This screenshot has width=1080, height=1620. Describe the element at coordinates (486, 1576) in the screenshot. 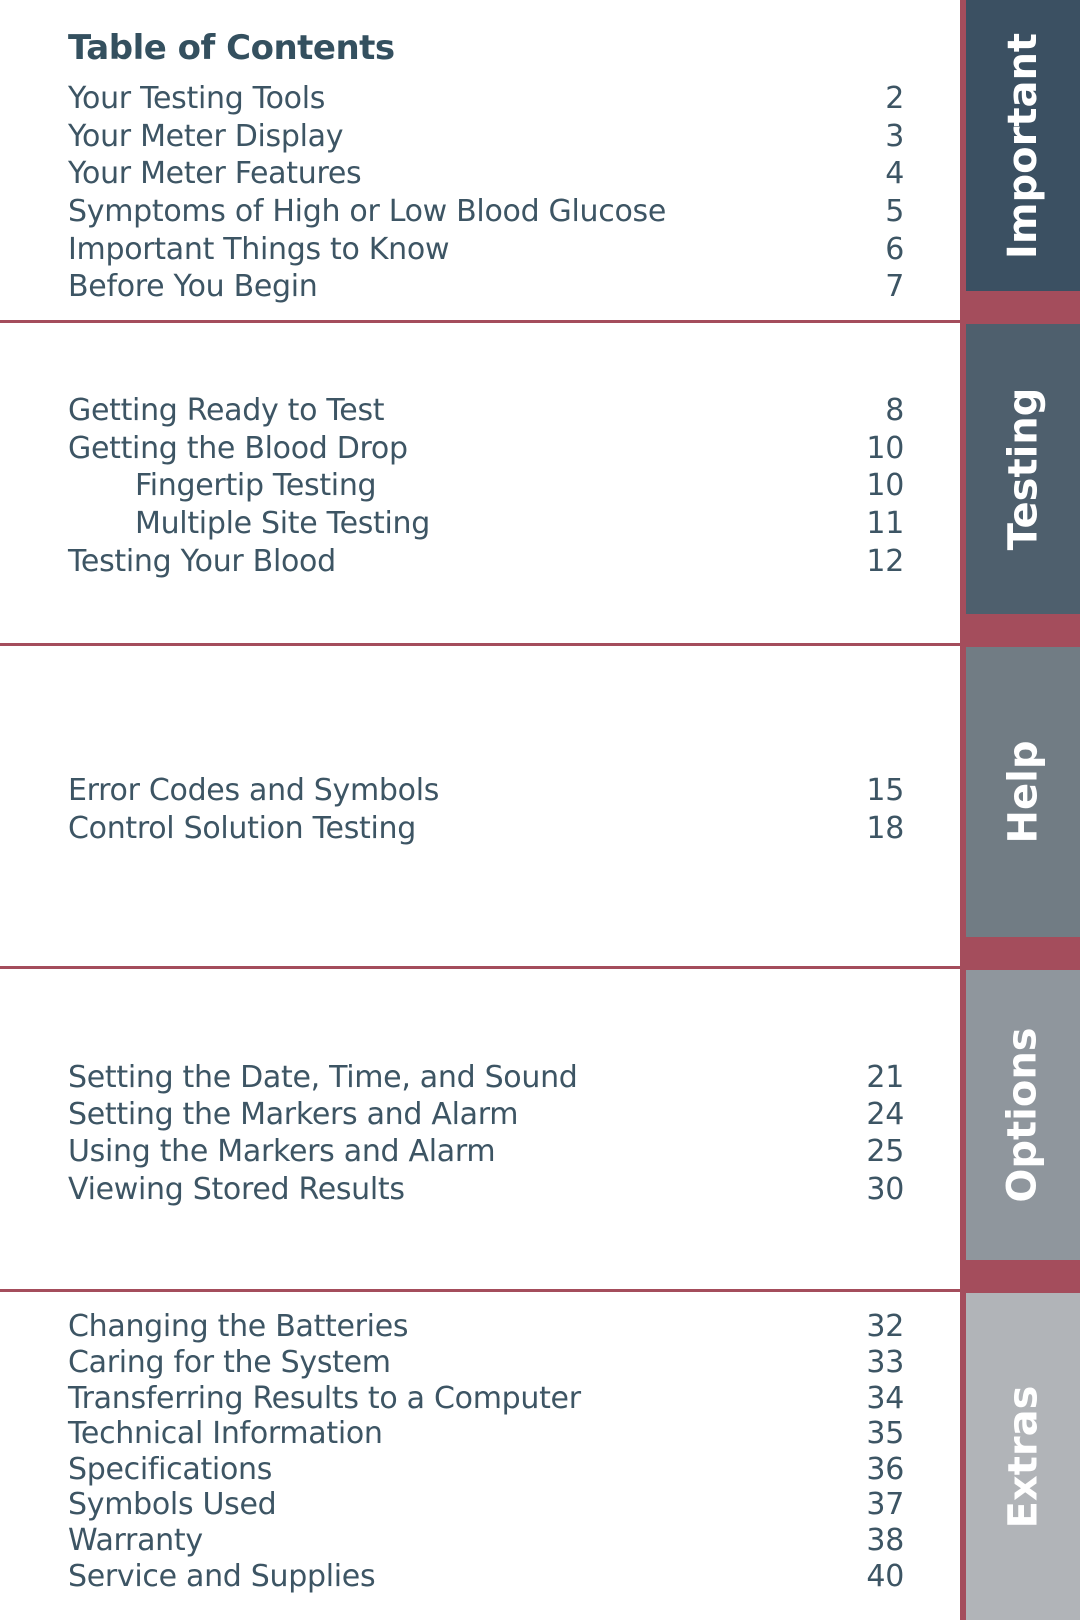

I see `toc-entry: Service and Supplies 40` at that location.